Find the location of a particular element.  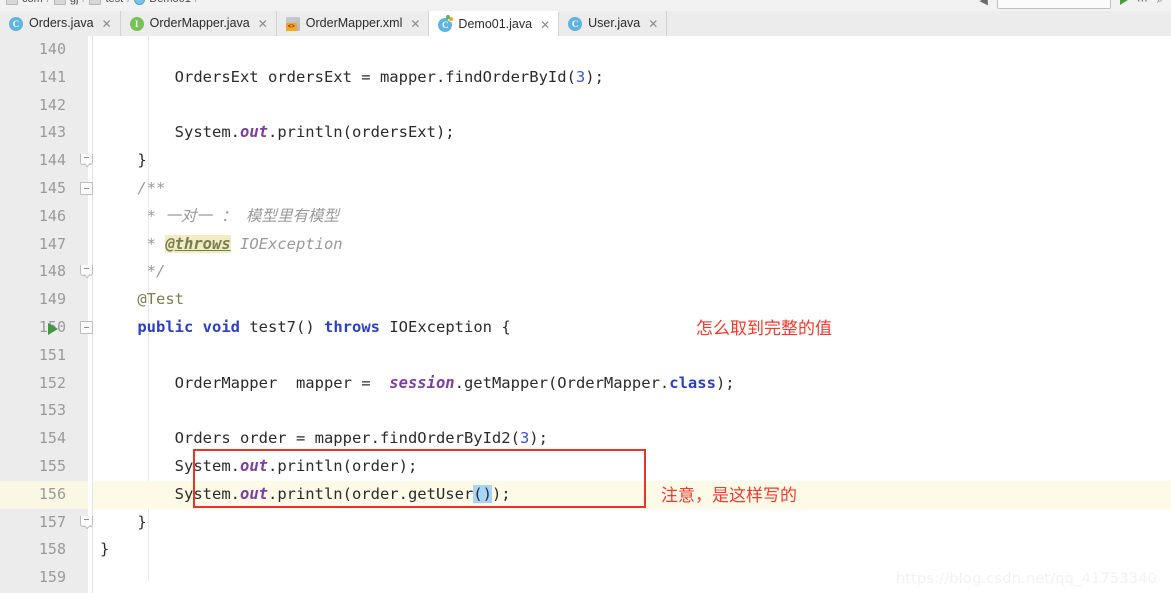

line-number: 150 is located at coordinates (52, 326).